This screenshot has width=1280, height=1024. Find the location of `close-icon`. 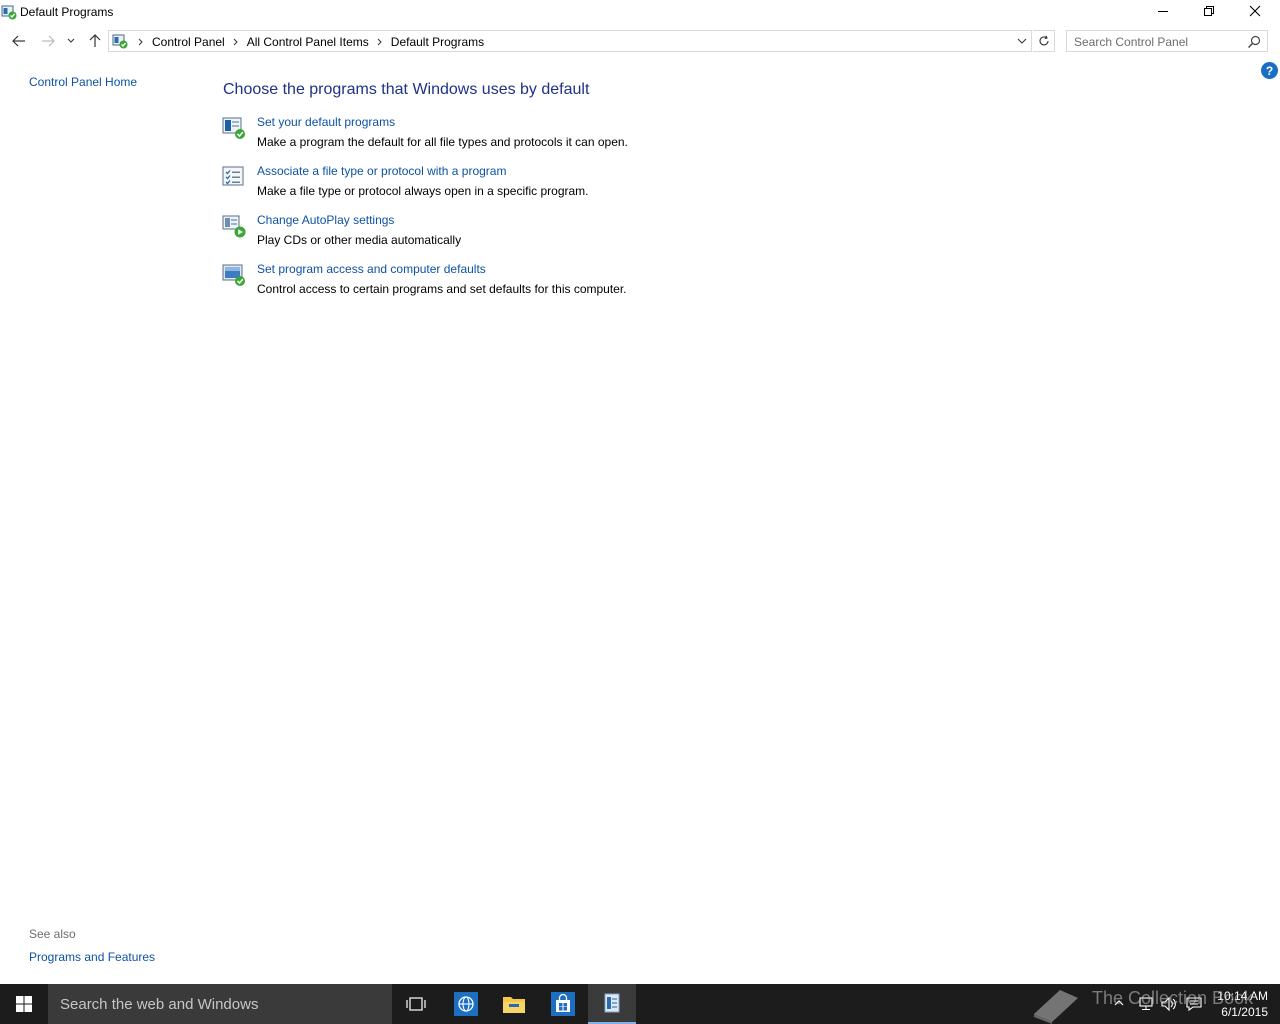

close-icon is located at coordinates (1255, 11).